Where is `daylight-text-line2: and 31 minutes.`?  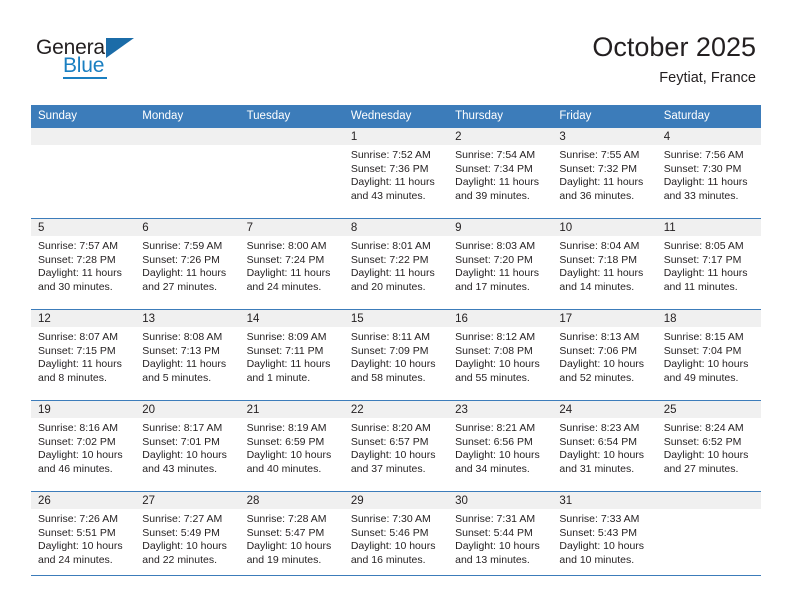 daylight-text-line2: and 31 minutes. is located at coordinates (597, 468).